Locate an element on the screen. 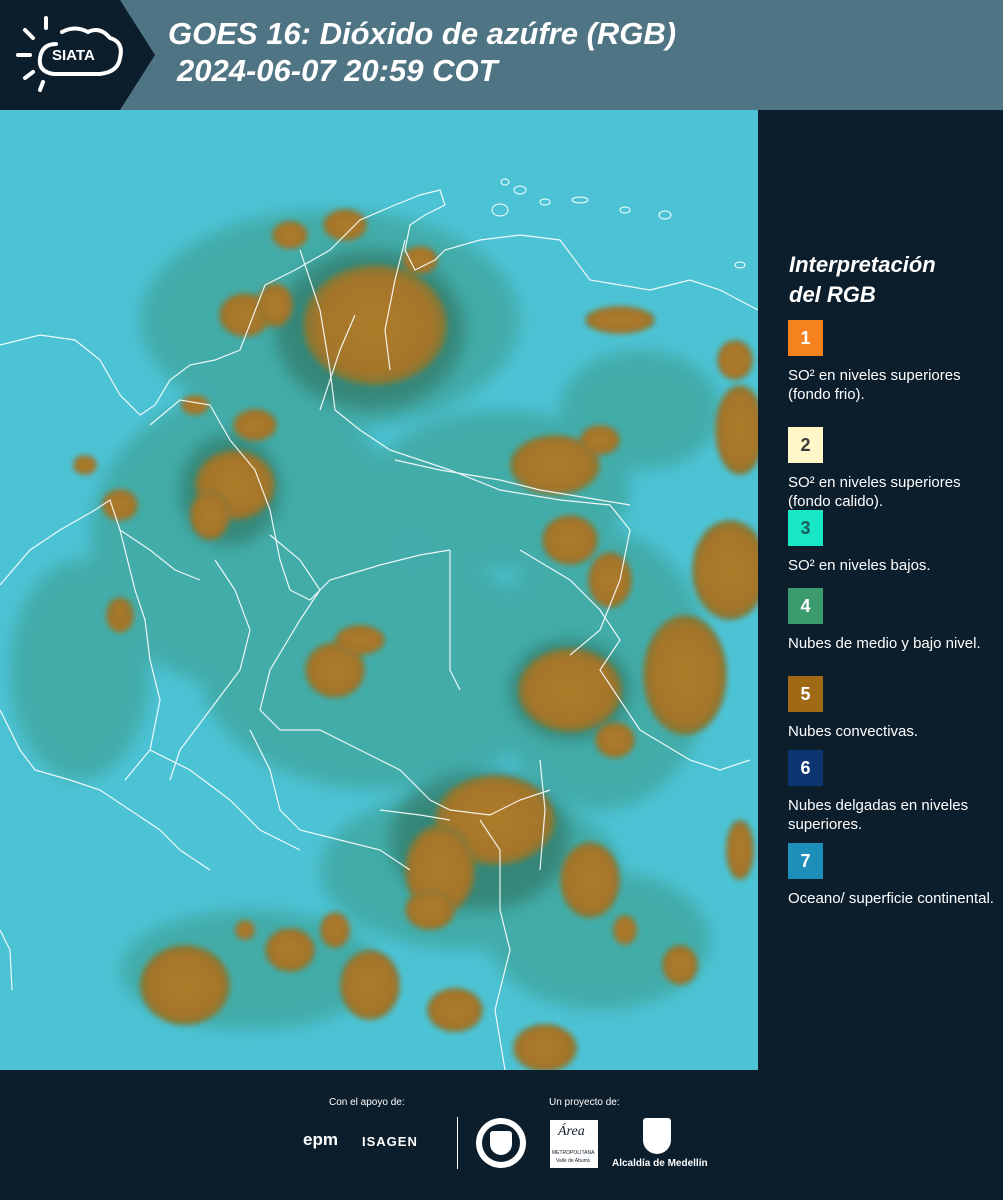 This screenshot has width=1003, height=1200. legend-swatch: 6 is located at coordinates (805, 768).